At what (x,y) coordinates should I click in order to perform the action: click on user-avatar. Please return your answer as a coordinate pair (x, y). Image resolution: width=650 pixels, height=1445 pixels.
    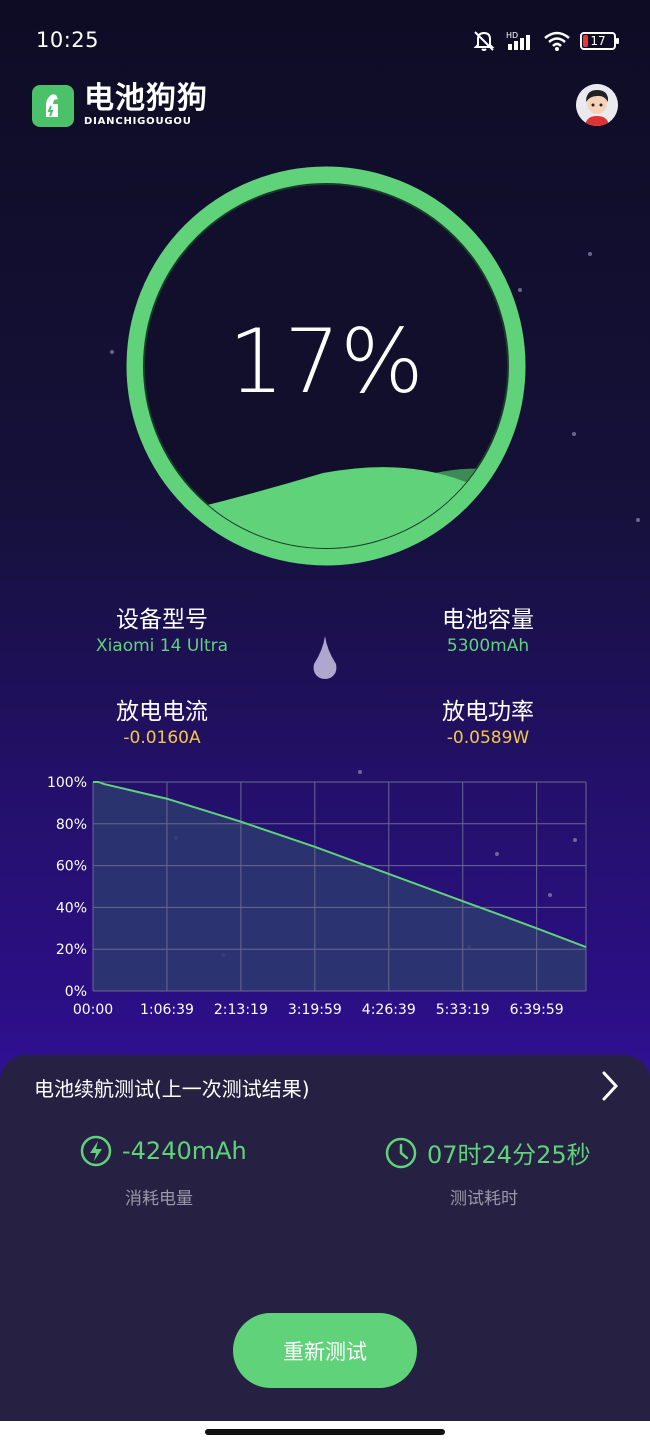
    Looking at the image, I should click on (597, 105).